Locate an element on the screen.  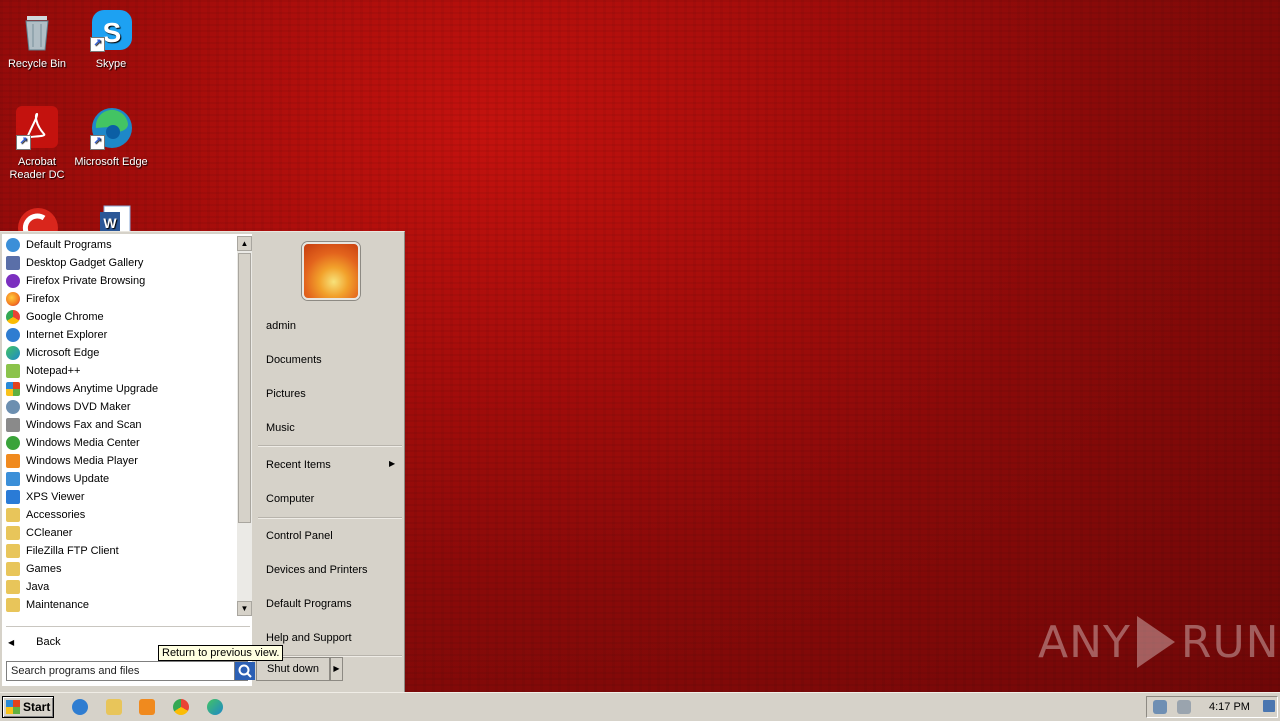
program-label: FileZilla FTP Client is located at coordinates (72, 551).